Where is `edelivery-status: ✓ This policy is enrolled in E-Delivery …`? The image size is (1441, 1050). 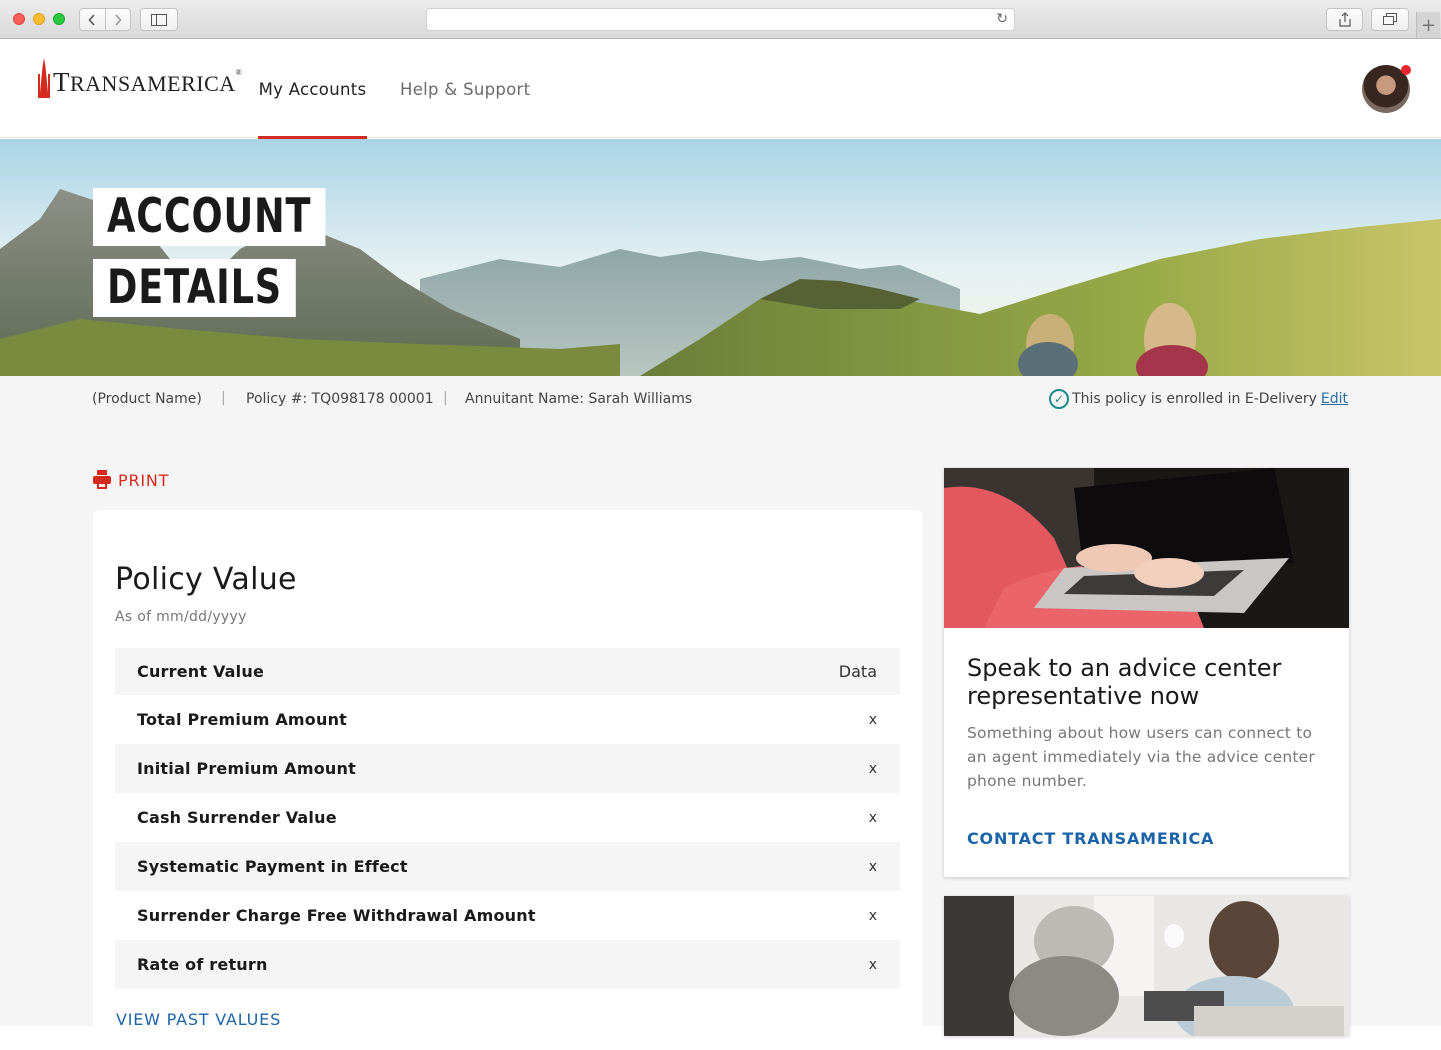
edelivery-status: ✓ This policy is enrolled in E-Delivery … is located at coordinates (1198, 399).